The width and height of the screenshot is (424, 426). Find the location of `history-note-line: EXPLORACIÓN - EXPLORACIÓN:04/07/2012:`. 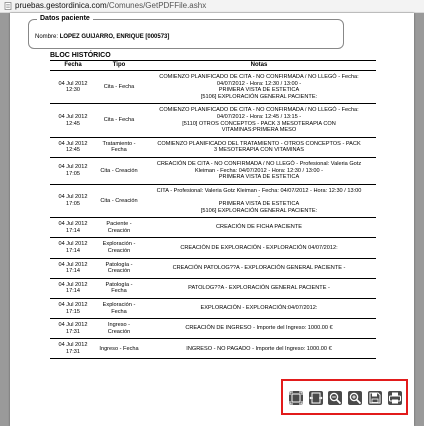

history-note-line: EXPLORACIÓN - EXPLORACIÓN:04/07/2012: is located at coordinates (259, 308).